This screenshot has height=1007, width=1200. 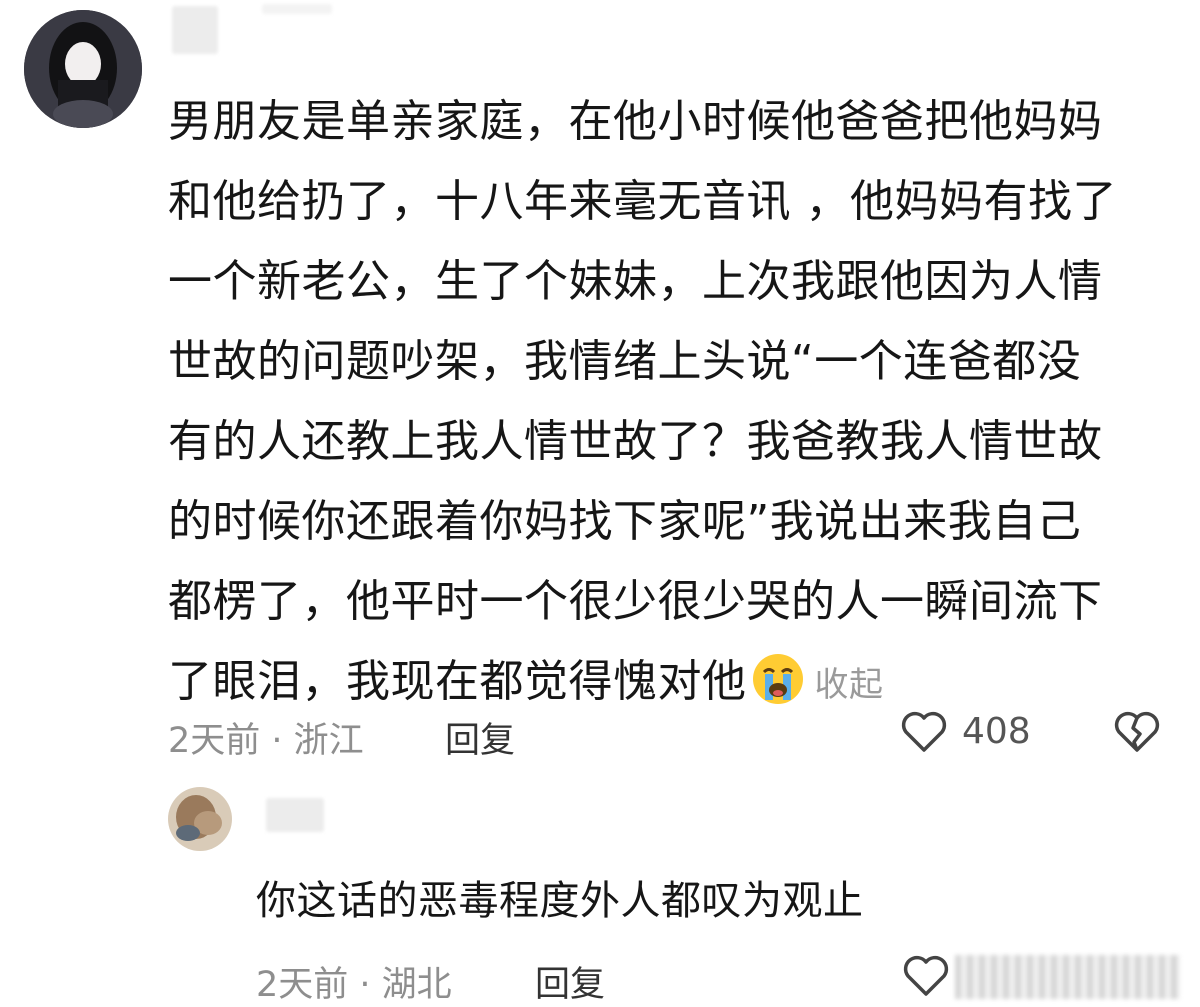 What do you see at coordinates (996, 731) in the screenshot?
I see `like-count: 408` at bounding box center [996, 731].